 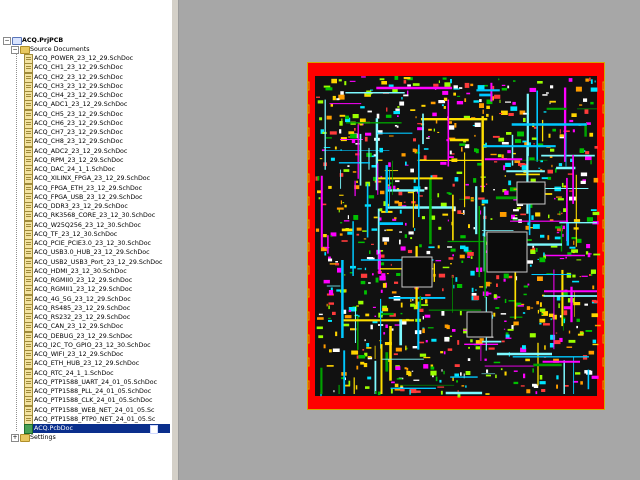 What do you see at coordinates (79, 354) in the screenshot?
I see `schematic-document-label: ACQ_WIFI_23_12_29.SchDoc` at bounding box center [79, 354].